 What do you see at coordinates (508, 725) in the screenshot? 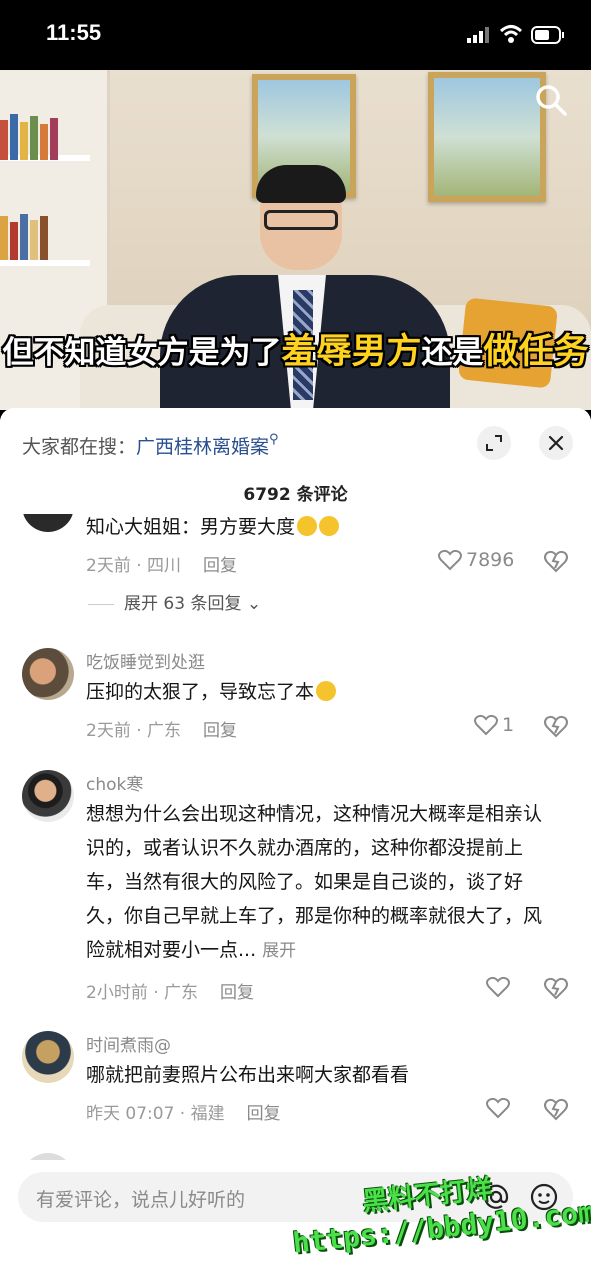
I see `like-count: 1` at bounding box center [508, 725].